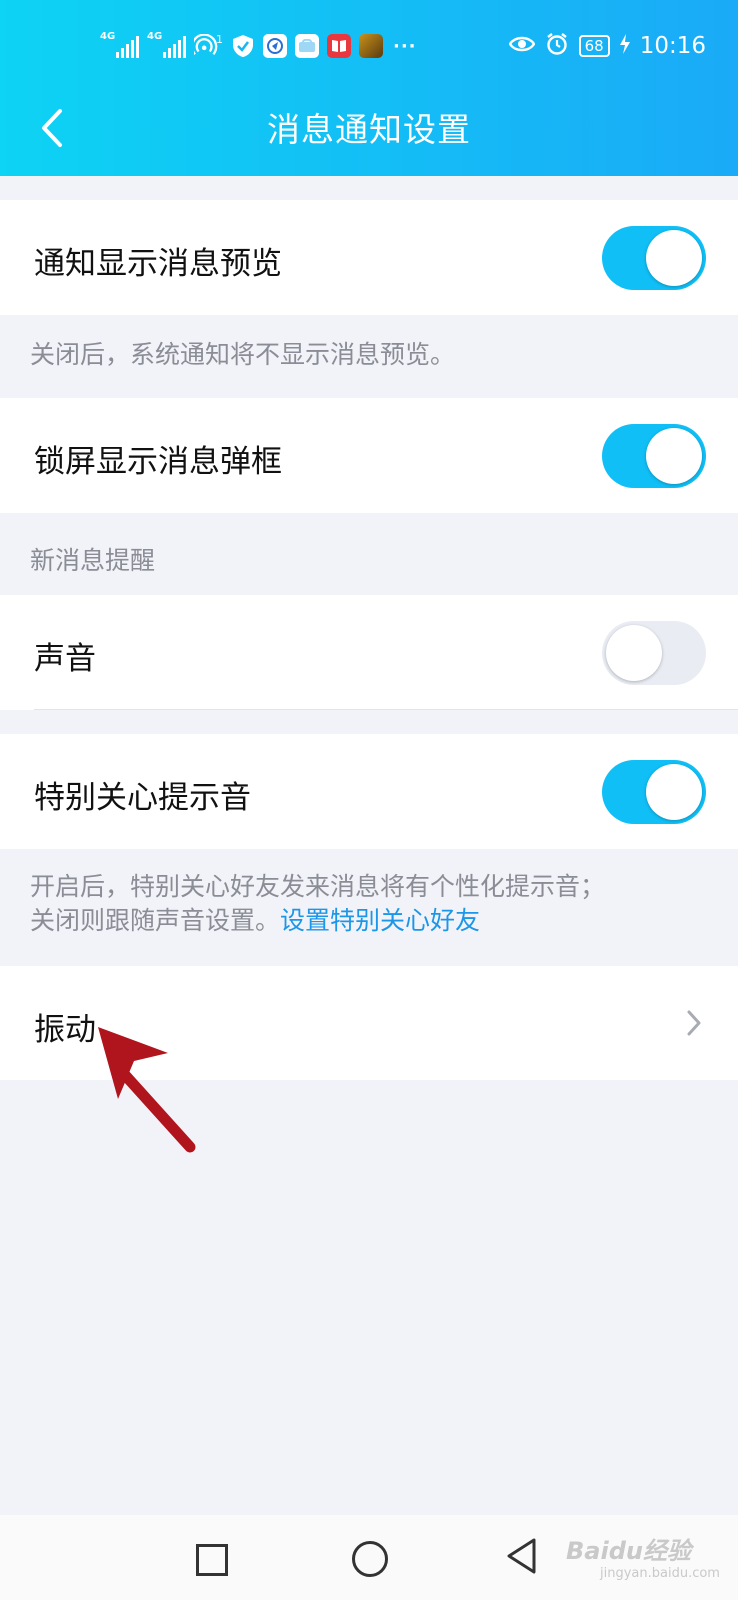 Image resolution: width=738 pixels, height=1600 pixels. I want to click on special-care-note-line1: 开启后，特别关心好友发来消息将有个性化提示音；, so click(318, 886).